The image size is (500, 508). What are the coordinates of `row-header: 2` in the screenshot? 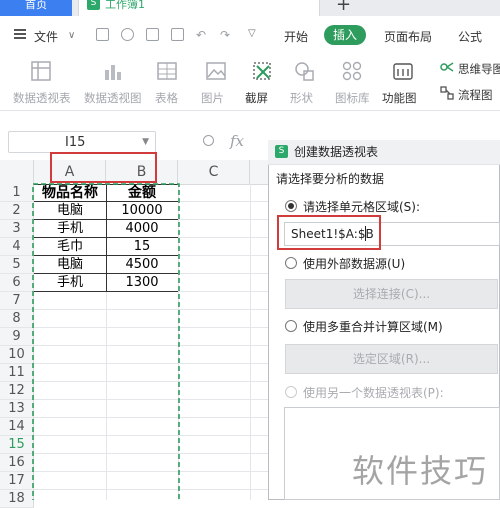 It's located at (17, 211).